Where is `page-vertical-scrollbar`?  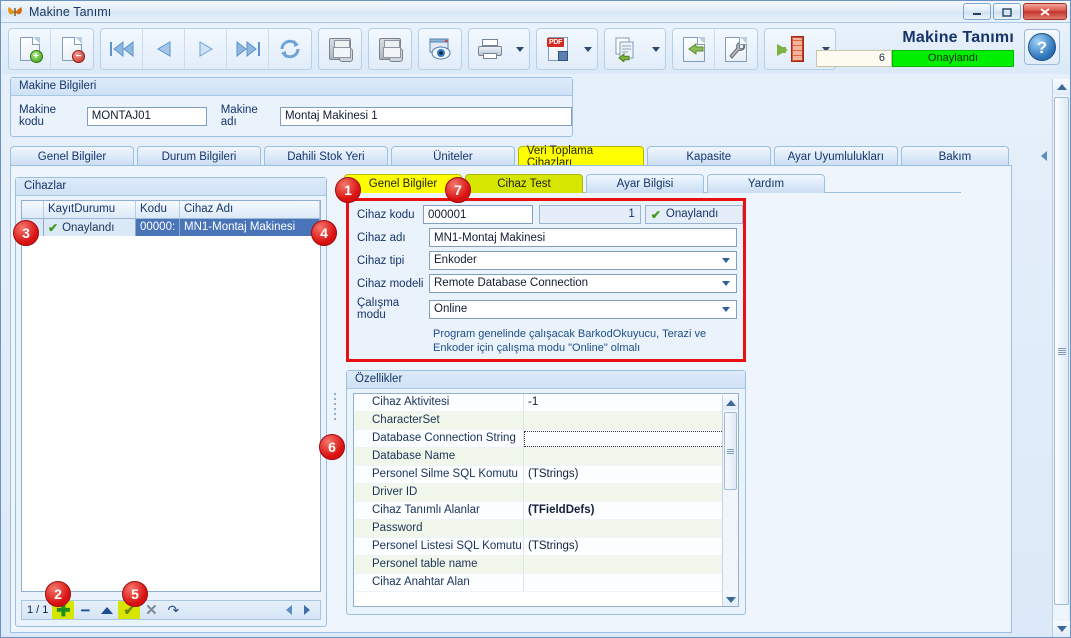
page-vertical-scrollbar is located at coordinates (1061, 358).